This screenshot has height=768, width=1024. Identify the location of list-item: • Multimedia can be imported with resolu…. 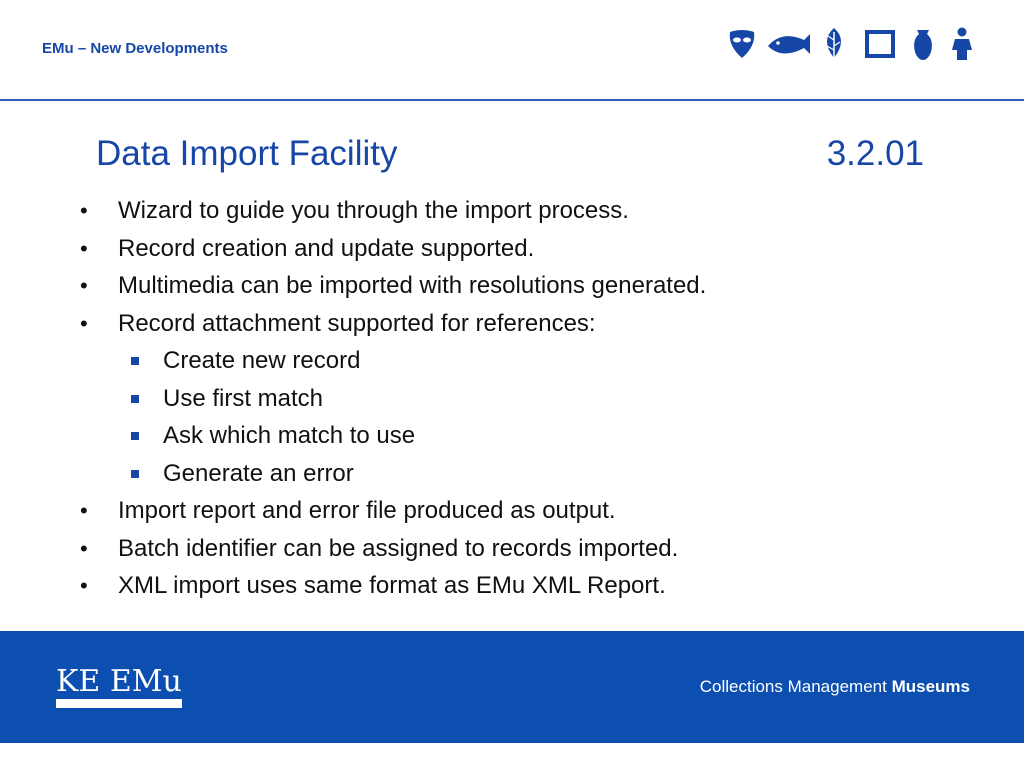
(512, 286).